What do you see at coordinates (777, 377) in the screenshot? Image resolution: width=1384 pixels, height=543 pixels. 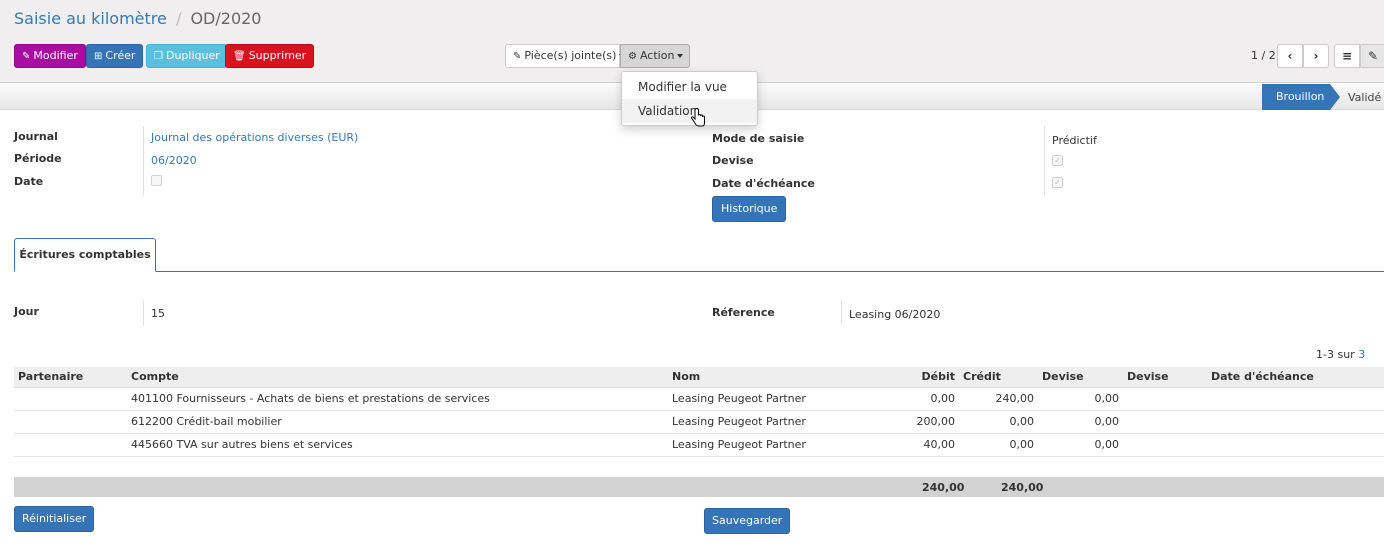 I see `column-header-nom: Nom` at bounding box center [777, 377].